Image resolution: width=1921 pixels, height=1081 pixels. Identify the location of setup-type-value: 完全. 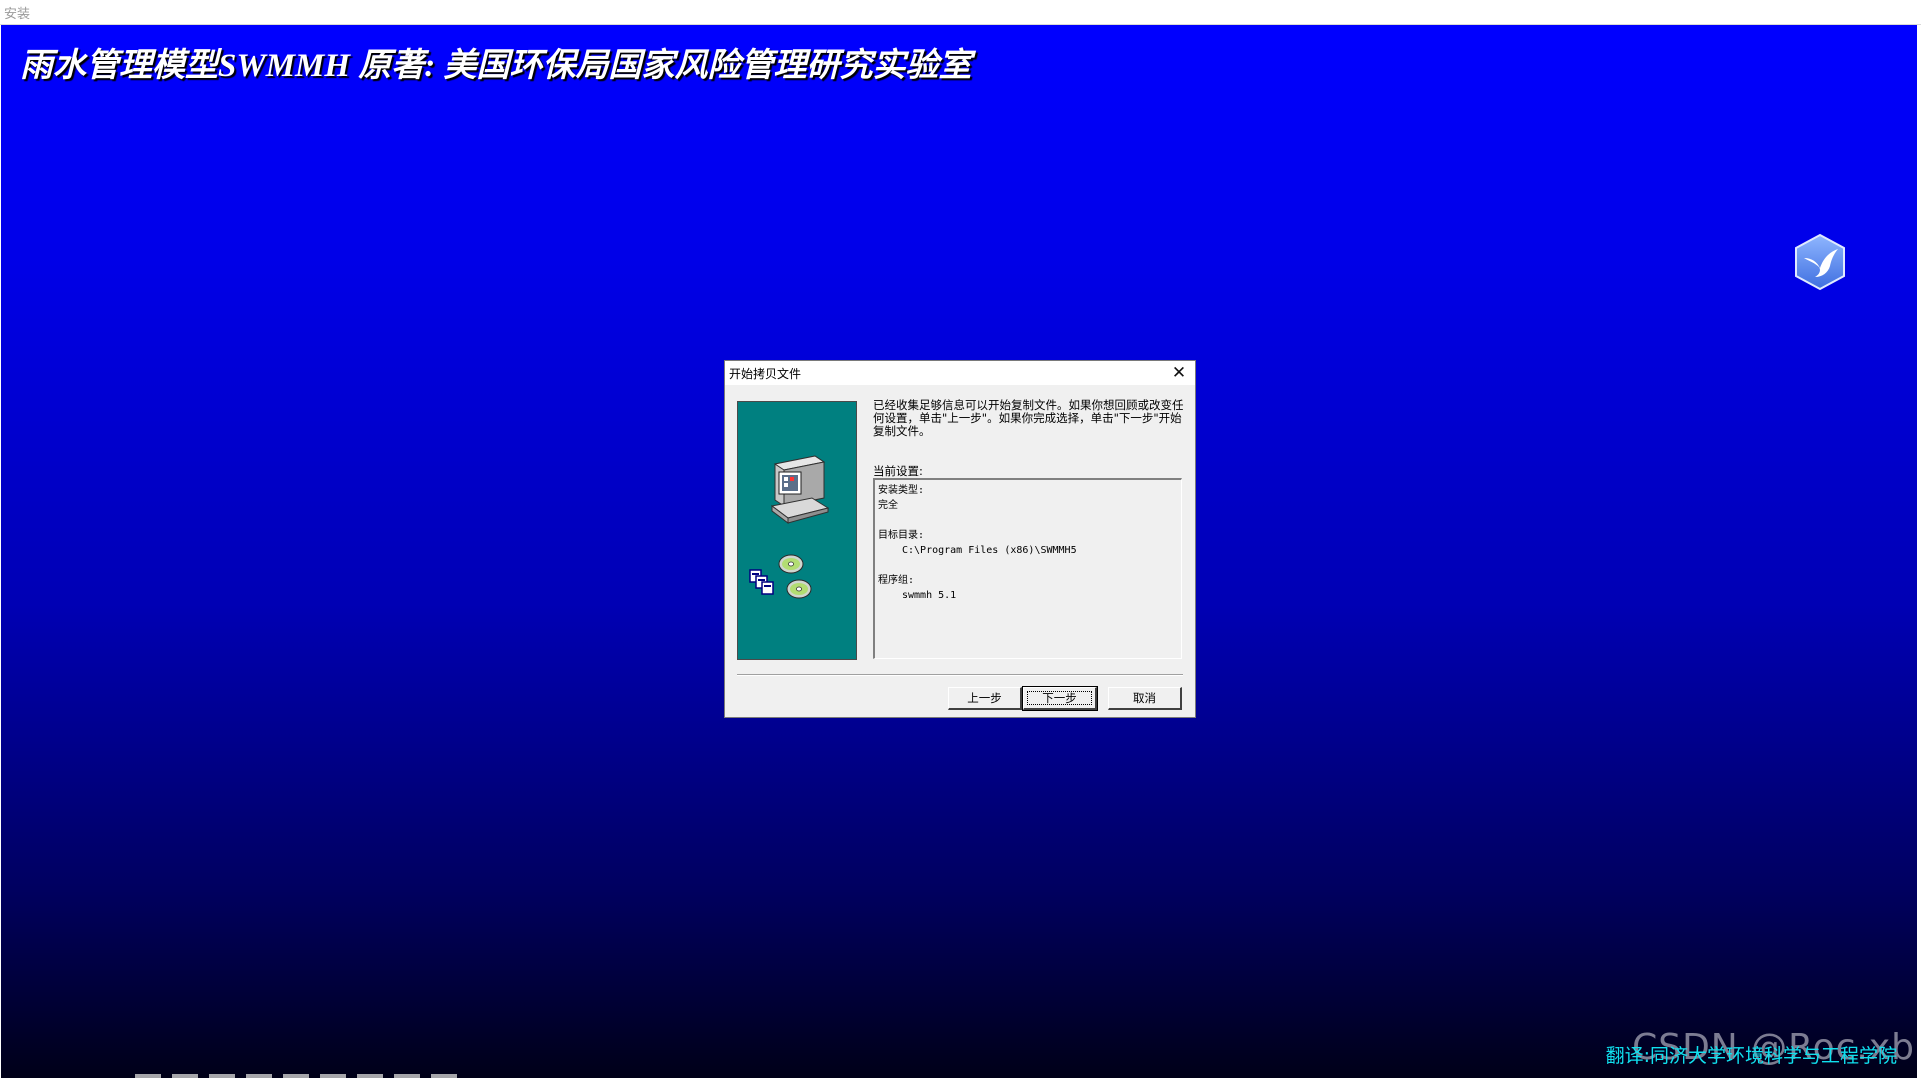
(888, 505).